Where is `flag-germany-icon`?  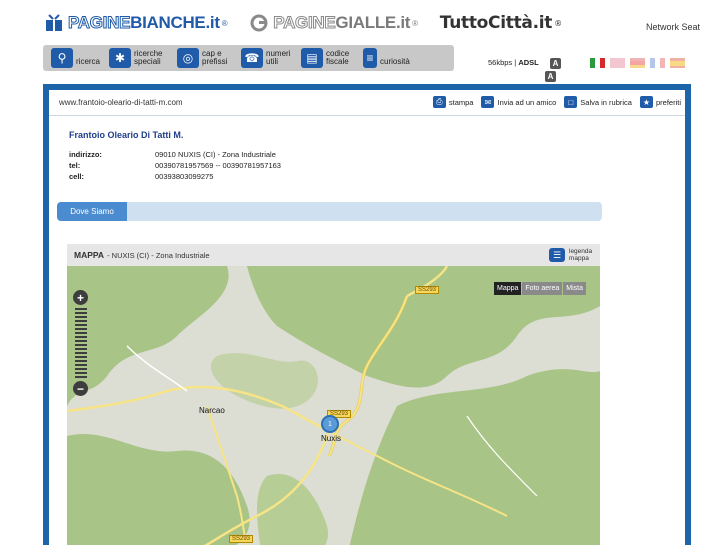
flag-germany-icon is located at coordinates (637, 63).